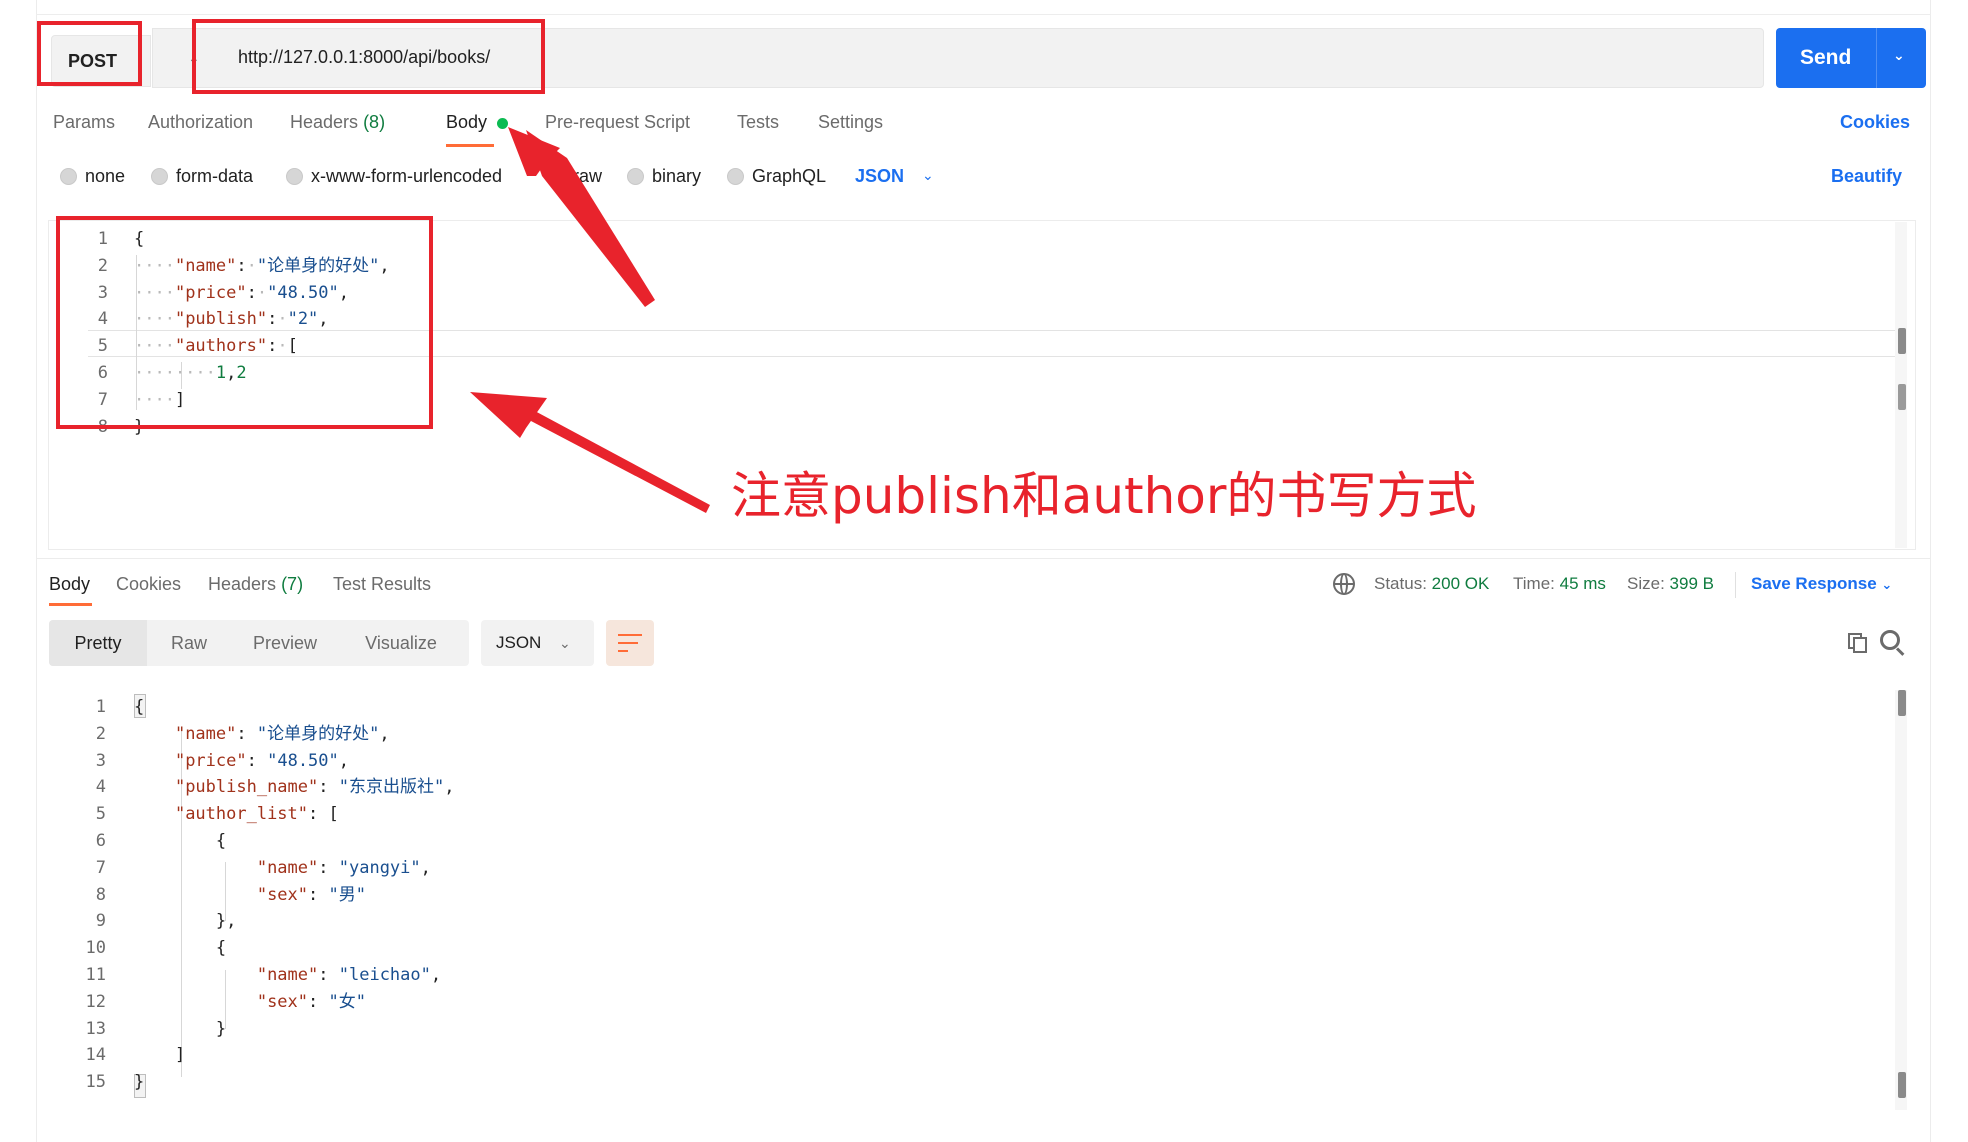 The image size is (1968, 1142). What do you see at coordinates (394, 176) in the screenshot?
I see `radio-x-www-form-urlencoded: x-www-form-urlencoded` at bounding box center [394, 176].